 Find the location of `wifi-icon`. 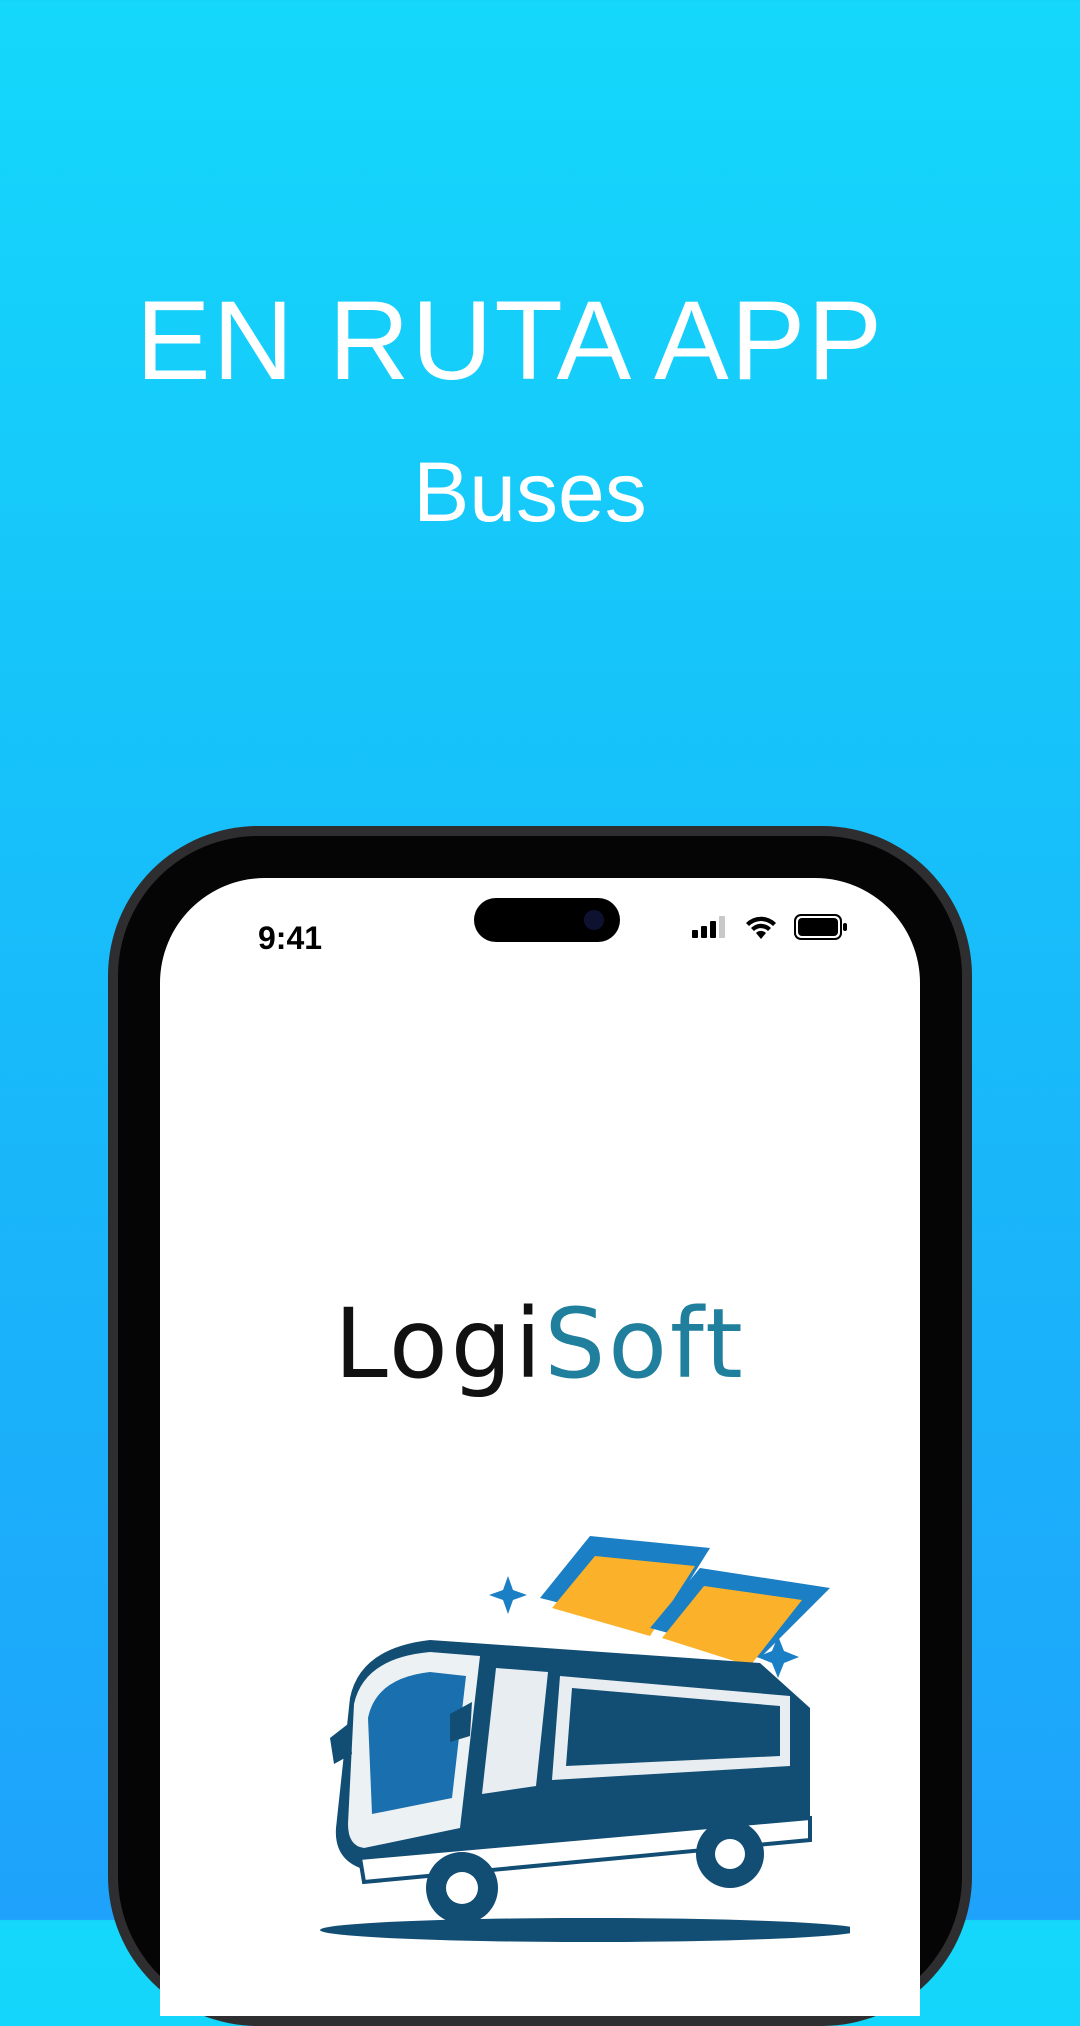

wifi-icon is located at coordinates (761, 927).